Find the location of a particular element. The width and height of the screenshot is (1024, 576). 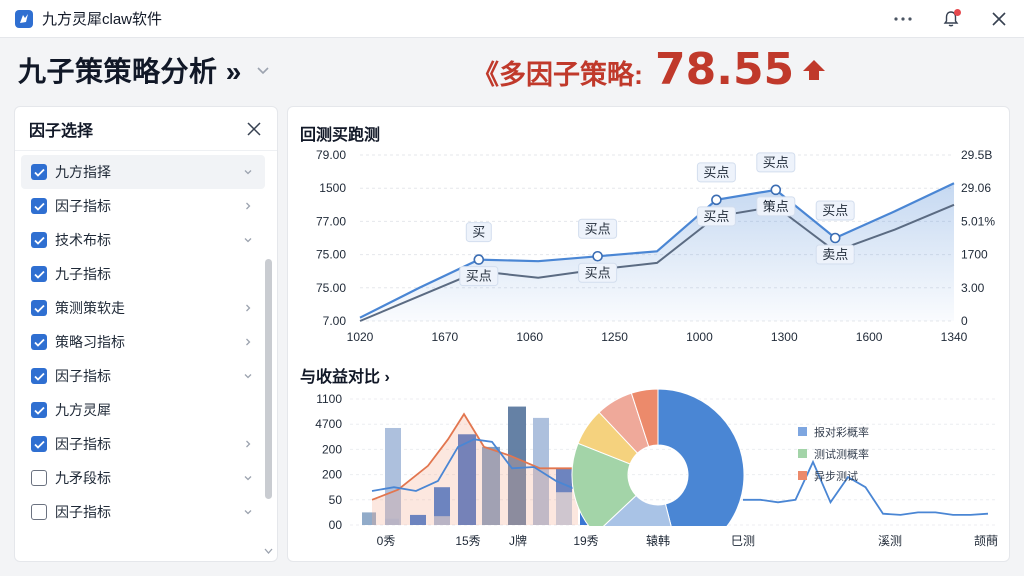

factor-item: 九子指标 is located at coordinates (143, 274).